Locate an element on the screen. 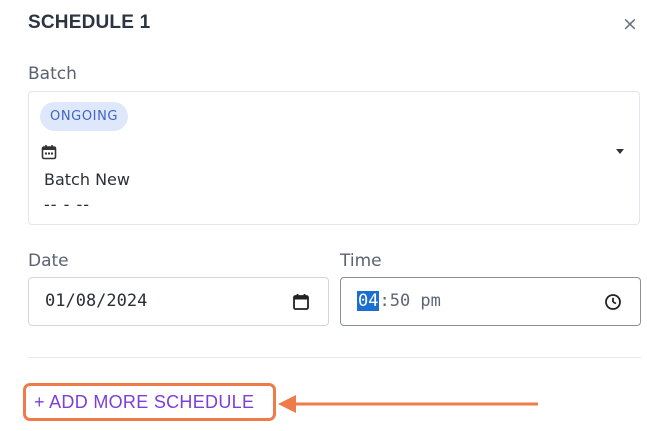 Image resolution: width=647 pixels, height=431 pixels. date-value: 01/08/2024 is located at coordinates (96, 301).